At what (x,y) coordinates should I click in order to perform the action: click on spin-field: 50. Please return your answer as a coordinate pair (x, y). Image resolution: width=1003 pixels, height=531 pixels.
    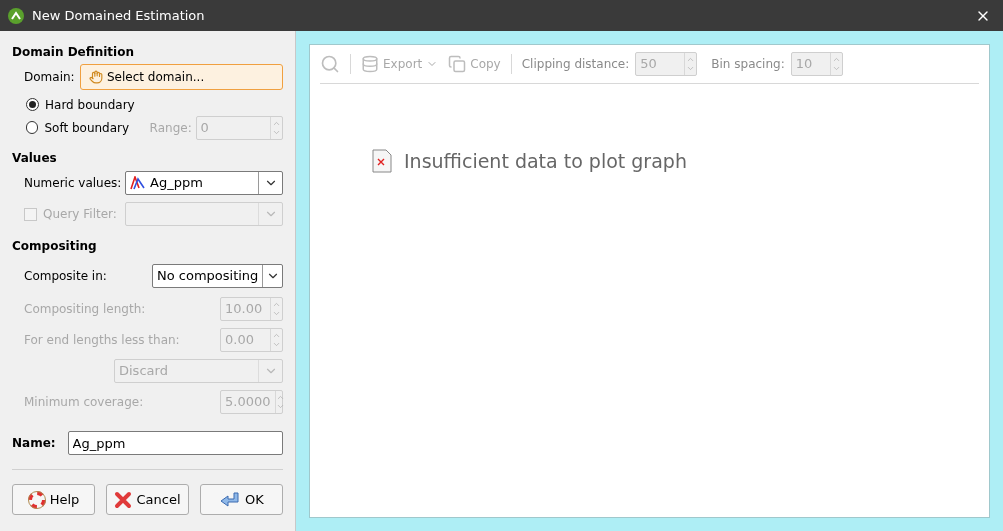
    Looking at the image, I should click on (666, 64).